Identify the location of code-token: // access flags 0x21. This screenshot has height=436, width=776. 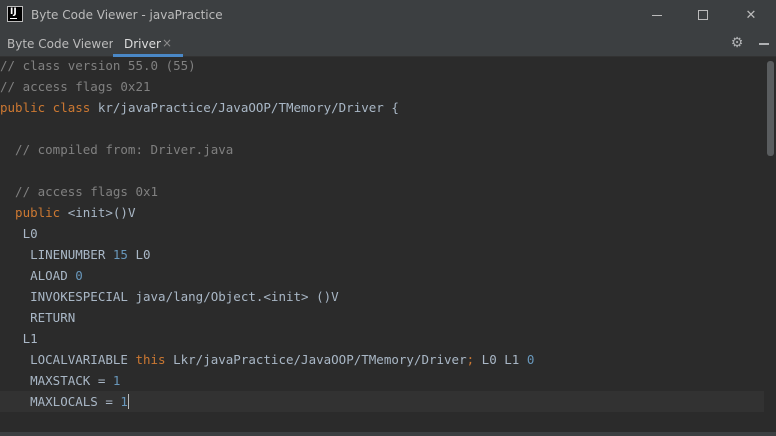
(75, 86).